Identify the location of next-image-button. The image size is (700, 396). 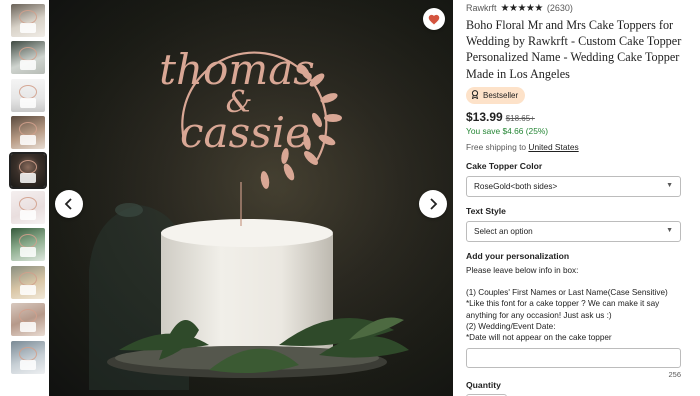
(433, 204).